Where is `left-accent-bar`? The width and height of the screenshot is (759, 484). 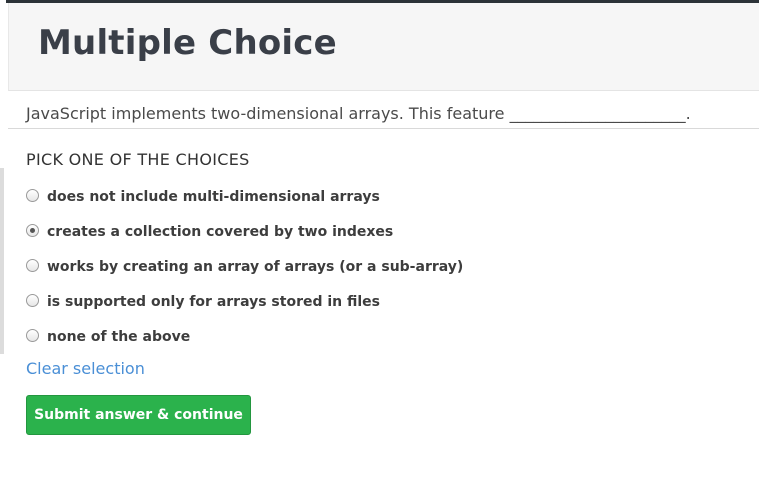
left-accent-bar is located at coordinates (2, 261).